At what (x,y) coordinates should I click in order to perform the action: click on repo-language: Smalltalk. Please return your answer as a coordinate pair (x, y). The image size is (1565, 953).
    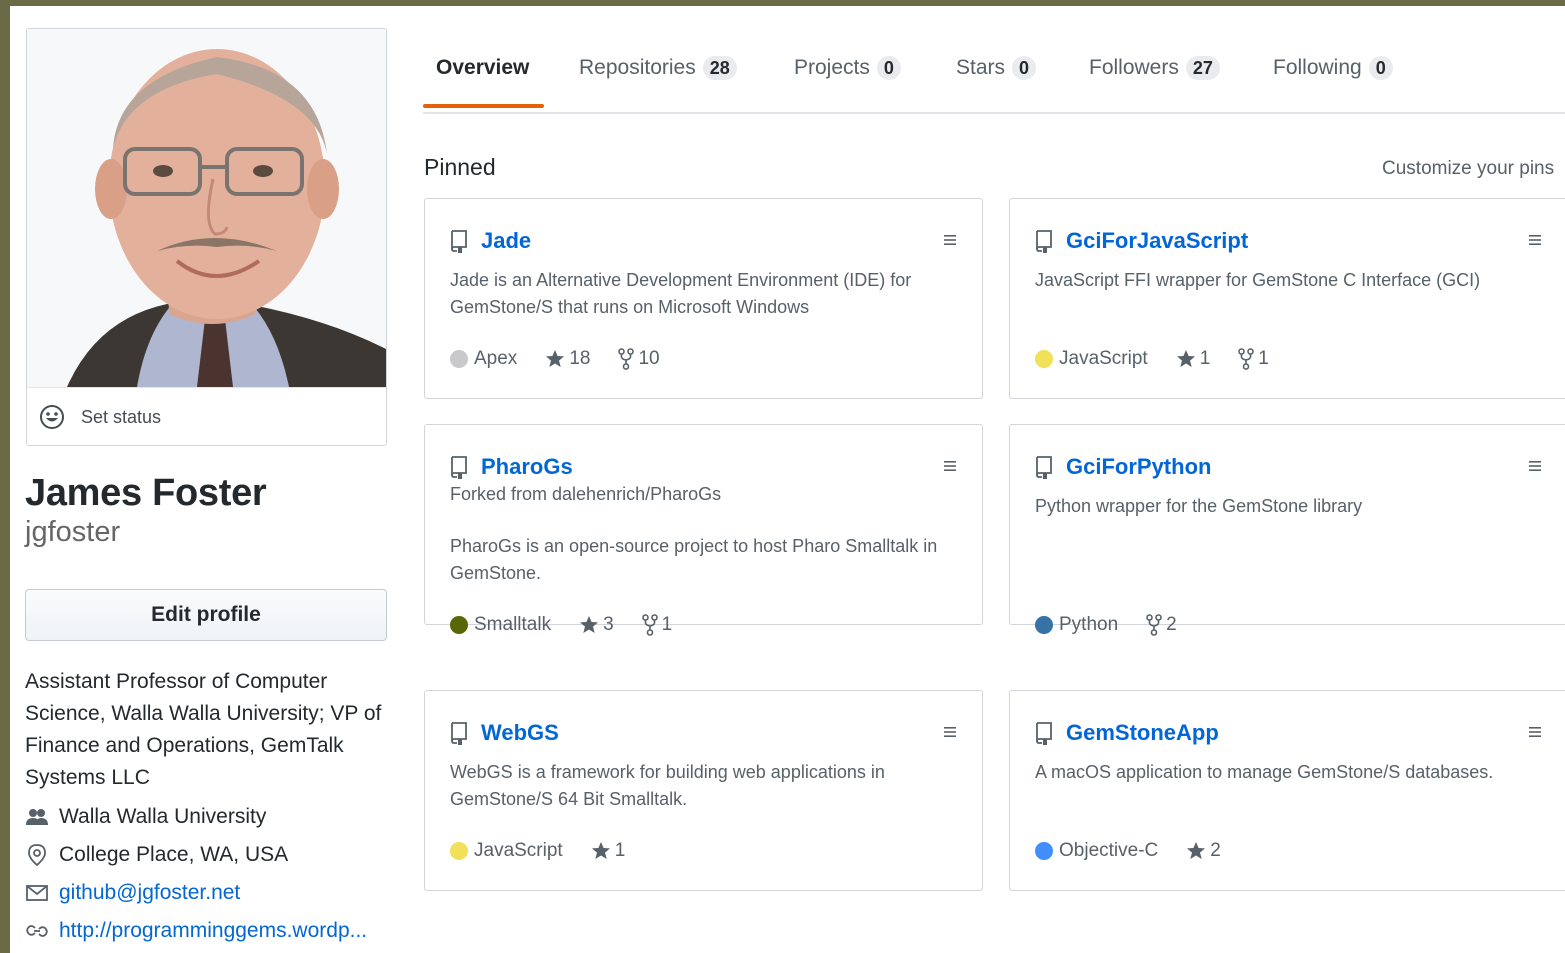
    Looking at the image, I should click on (513, 624).